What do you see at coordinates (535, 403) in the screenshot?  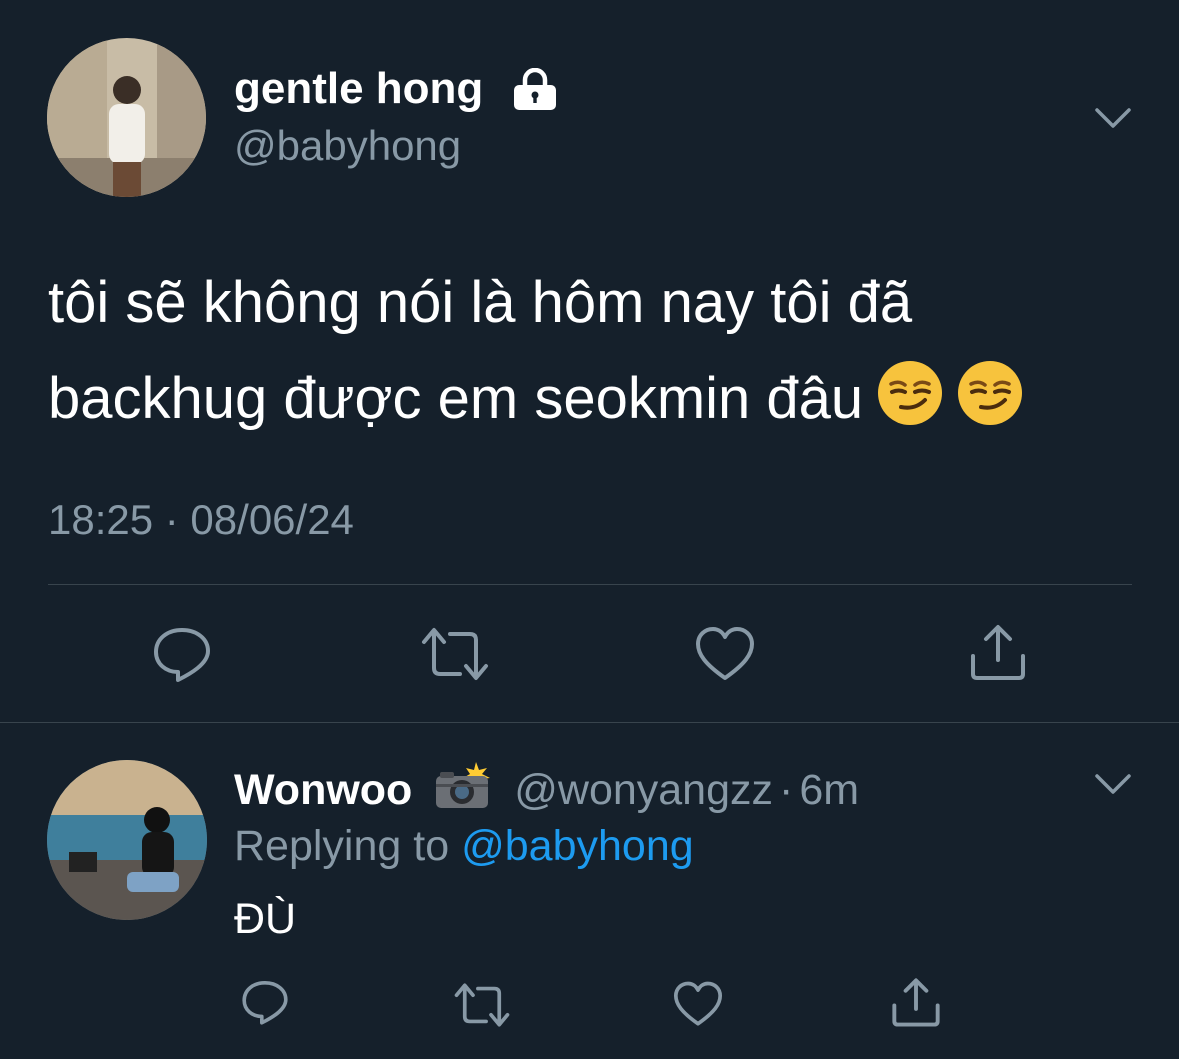 I see `main-tweet-text-line2: backhug được em seokmin đâu` at bounding box center [535, 403].